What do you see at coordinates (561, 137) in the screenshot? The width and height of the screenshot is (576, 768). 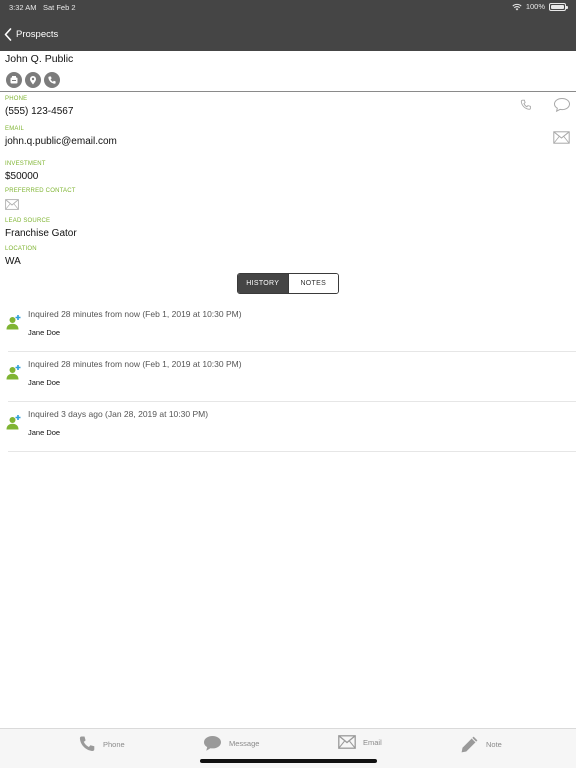 I see `email-envelope-icon` at bounding box center [561, 137].